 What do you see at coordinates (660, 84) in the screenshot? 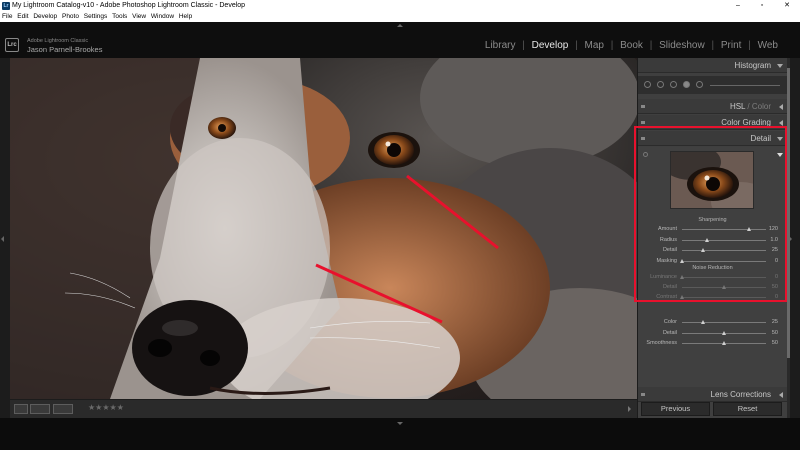
I see `spot-removal-icon` at bounding box center [660, 84].